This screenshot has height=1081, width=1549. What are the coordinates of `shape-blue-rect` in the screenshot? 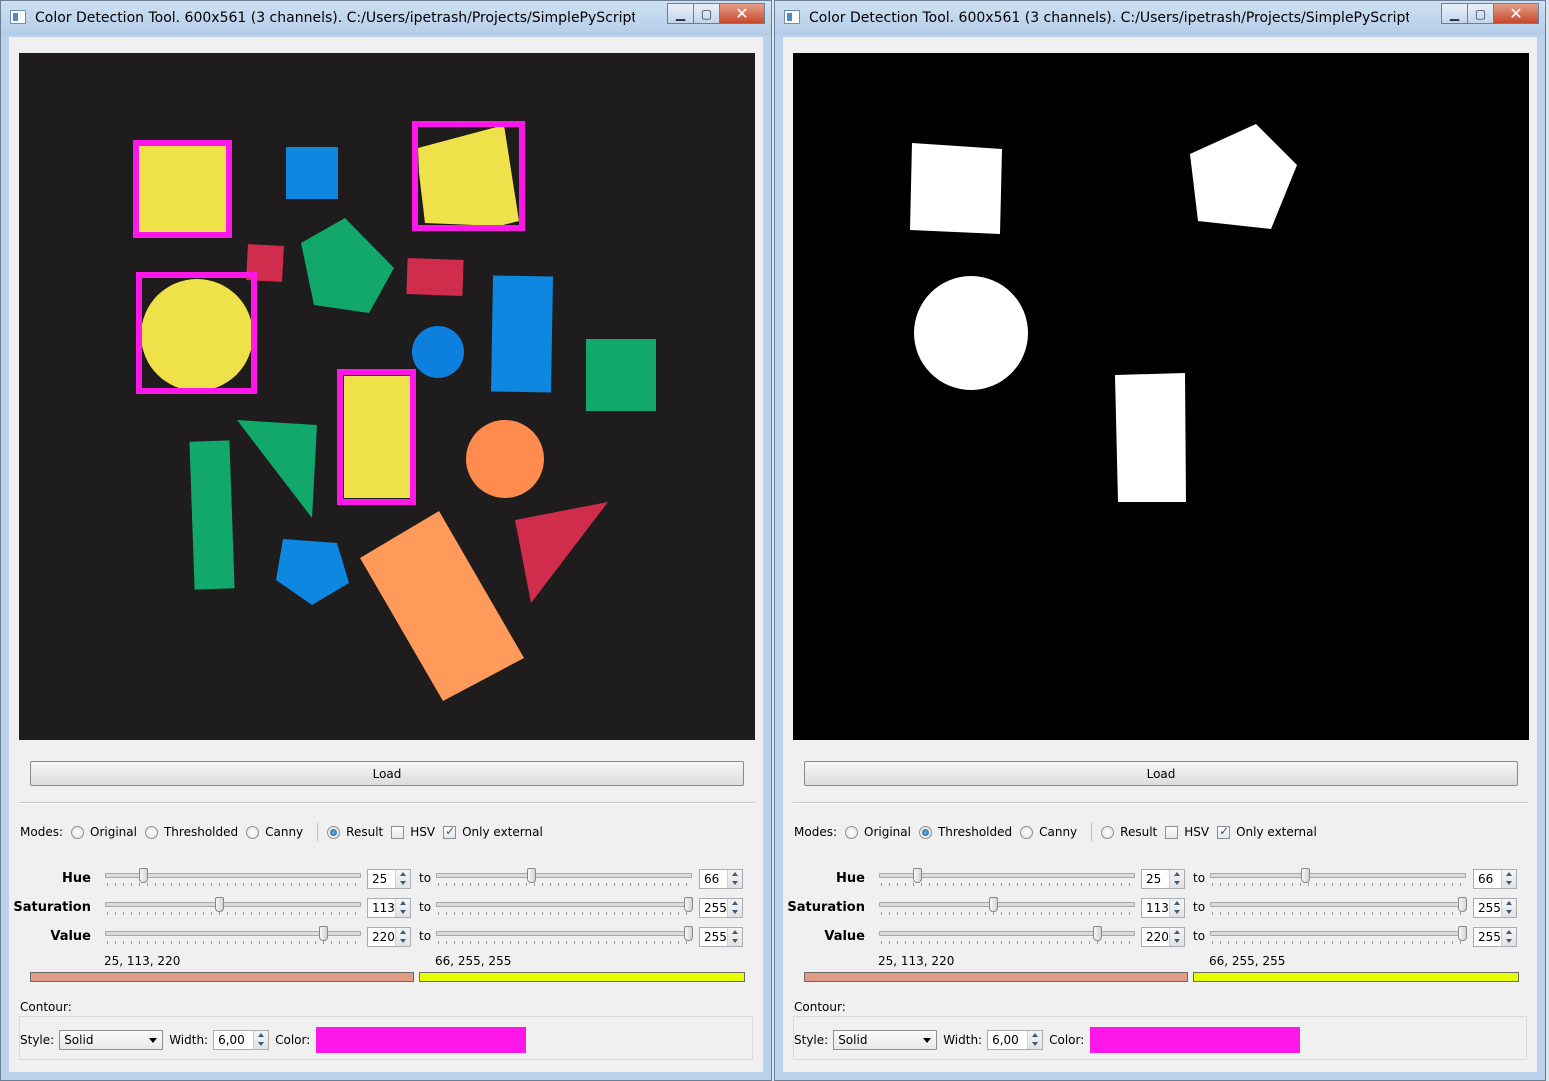 It's located at (522, 334).